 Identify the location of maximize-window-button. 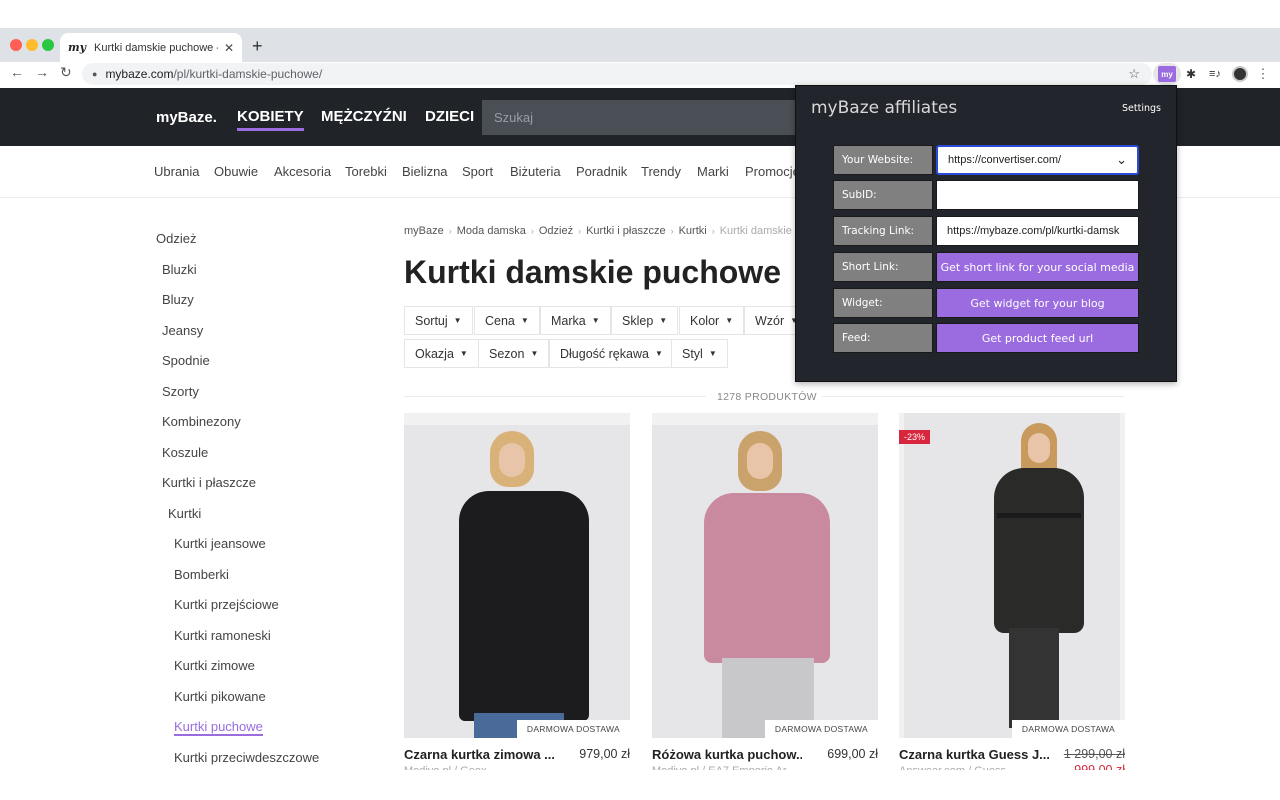
(48, 45).